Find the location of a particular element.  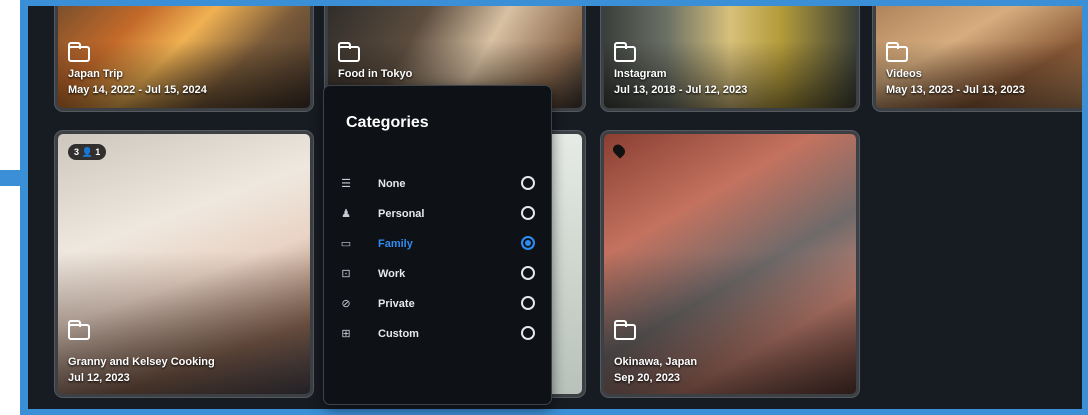

album-title: Okinawa, Japan is located at coordinates (656, 362).